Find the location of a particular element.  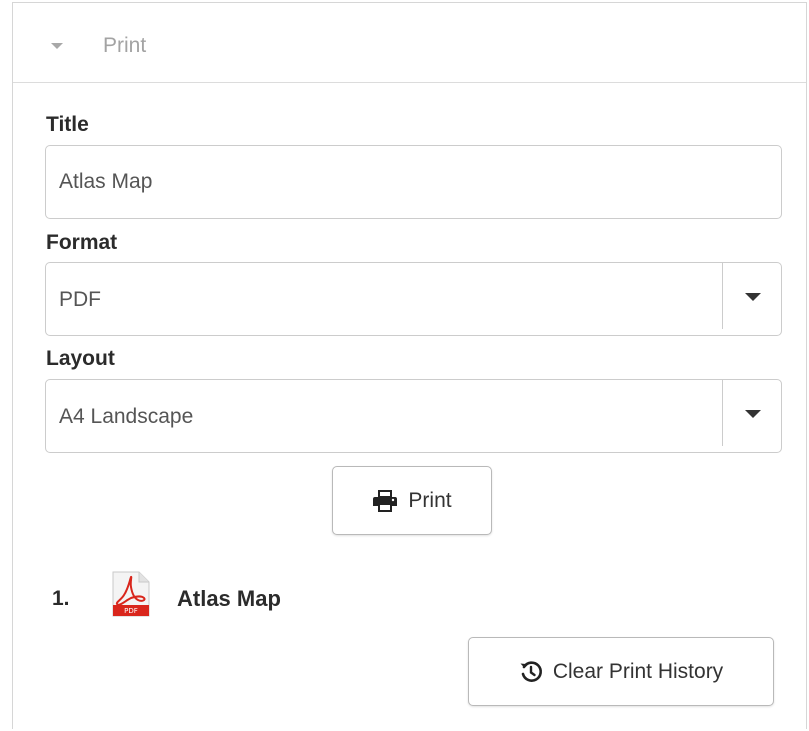

panel-title: Print is located at coordinates (125, 45).